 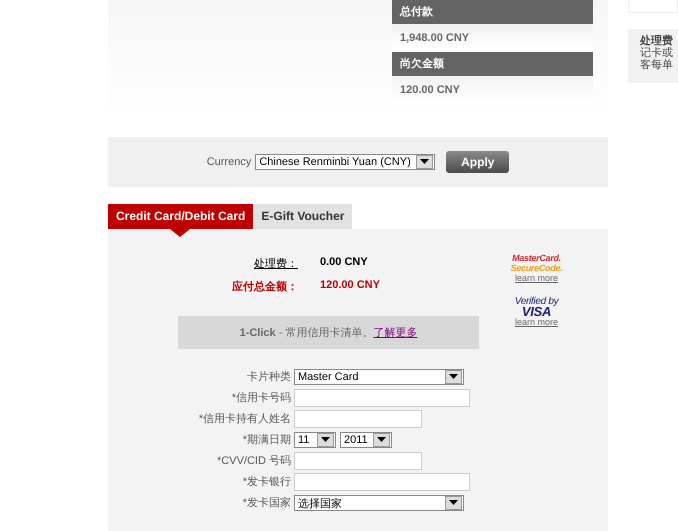 What do you see at coordinates (350, 286) in the screenshot?
I see `fee-value: 120.00 CNY` at bounding box center [350, 286].